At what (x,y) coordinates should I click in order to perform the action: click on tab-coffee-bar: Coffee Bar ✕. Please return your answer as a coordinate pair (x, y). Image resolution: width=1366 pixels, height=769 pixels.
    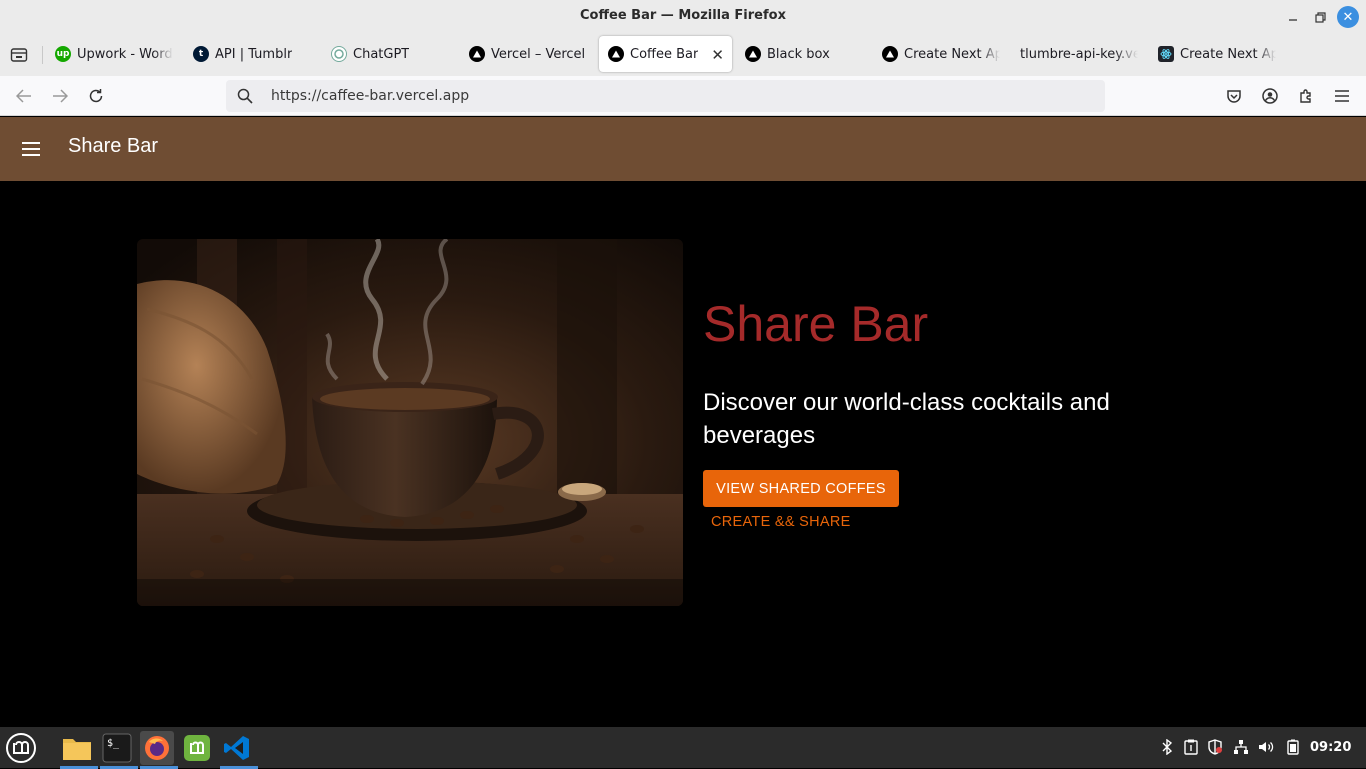
    Looking at the image, I should click on (665, 54).